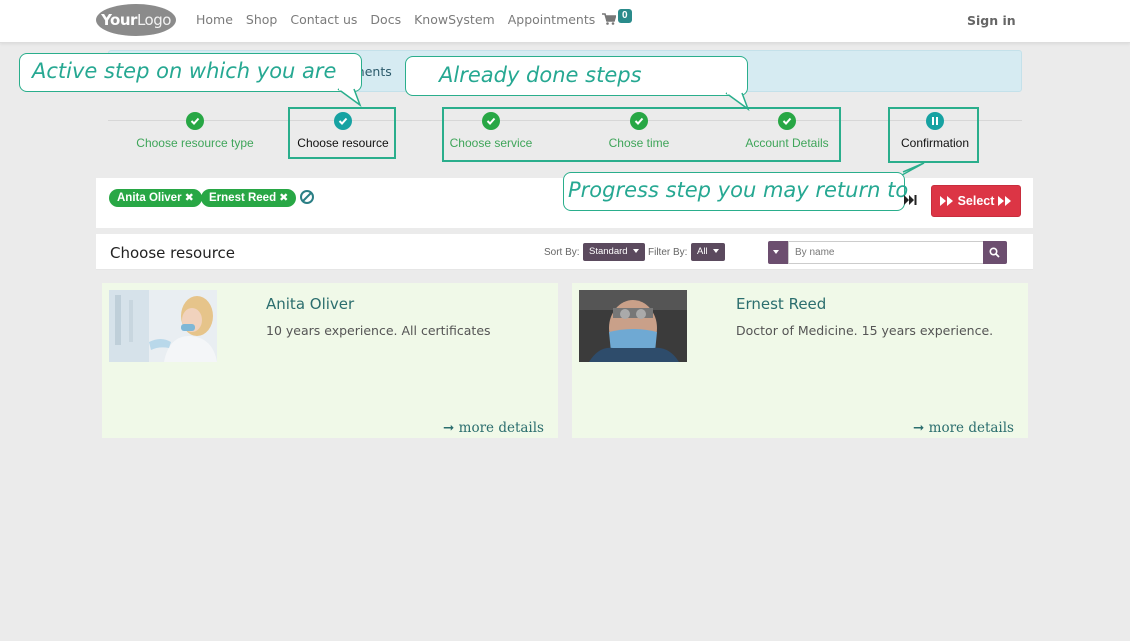  Describe the element at coordinates (668, 252) in the screenshot. I see `filter-by-label: Filter By:` at that location.